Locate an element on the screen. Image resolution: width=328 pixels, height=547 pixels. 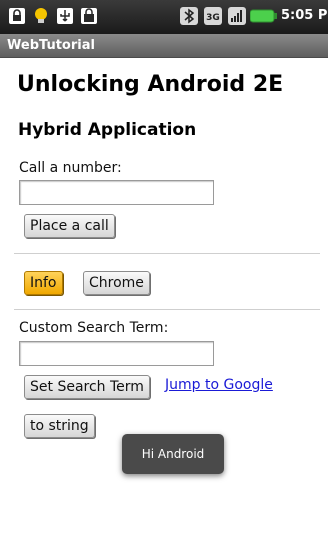
set-search-term-button: Set Search Term is located at coordinates (87, 387).